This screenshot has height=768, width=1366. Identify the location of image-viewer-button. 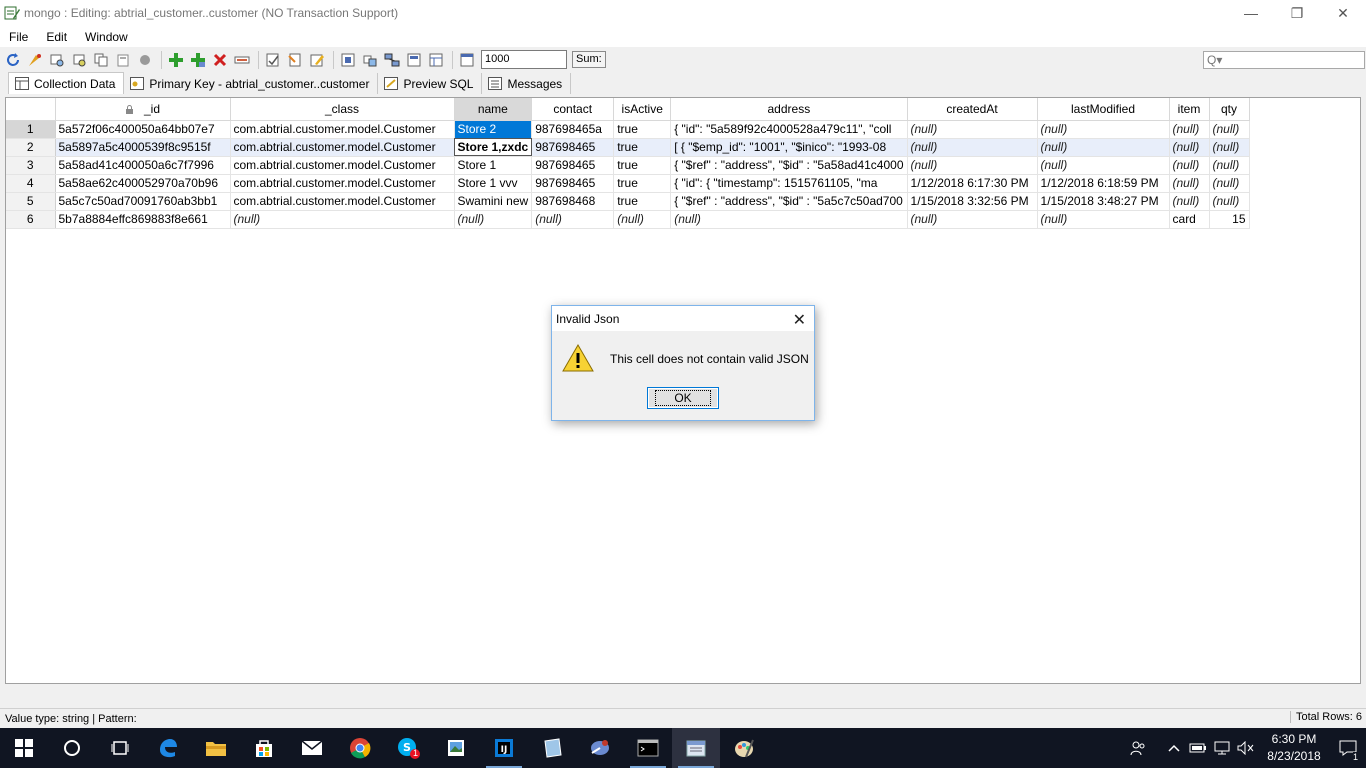
(456, 748).